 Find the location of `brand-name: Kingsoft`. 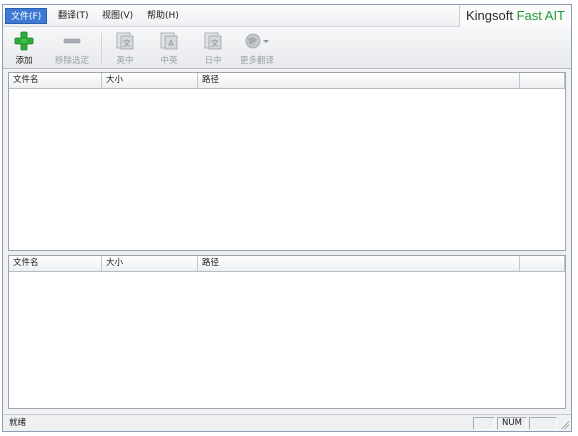

brand-name: Kingsoft is located at coordinates (491, 15).